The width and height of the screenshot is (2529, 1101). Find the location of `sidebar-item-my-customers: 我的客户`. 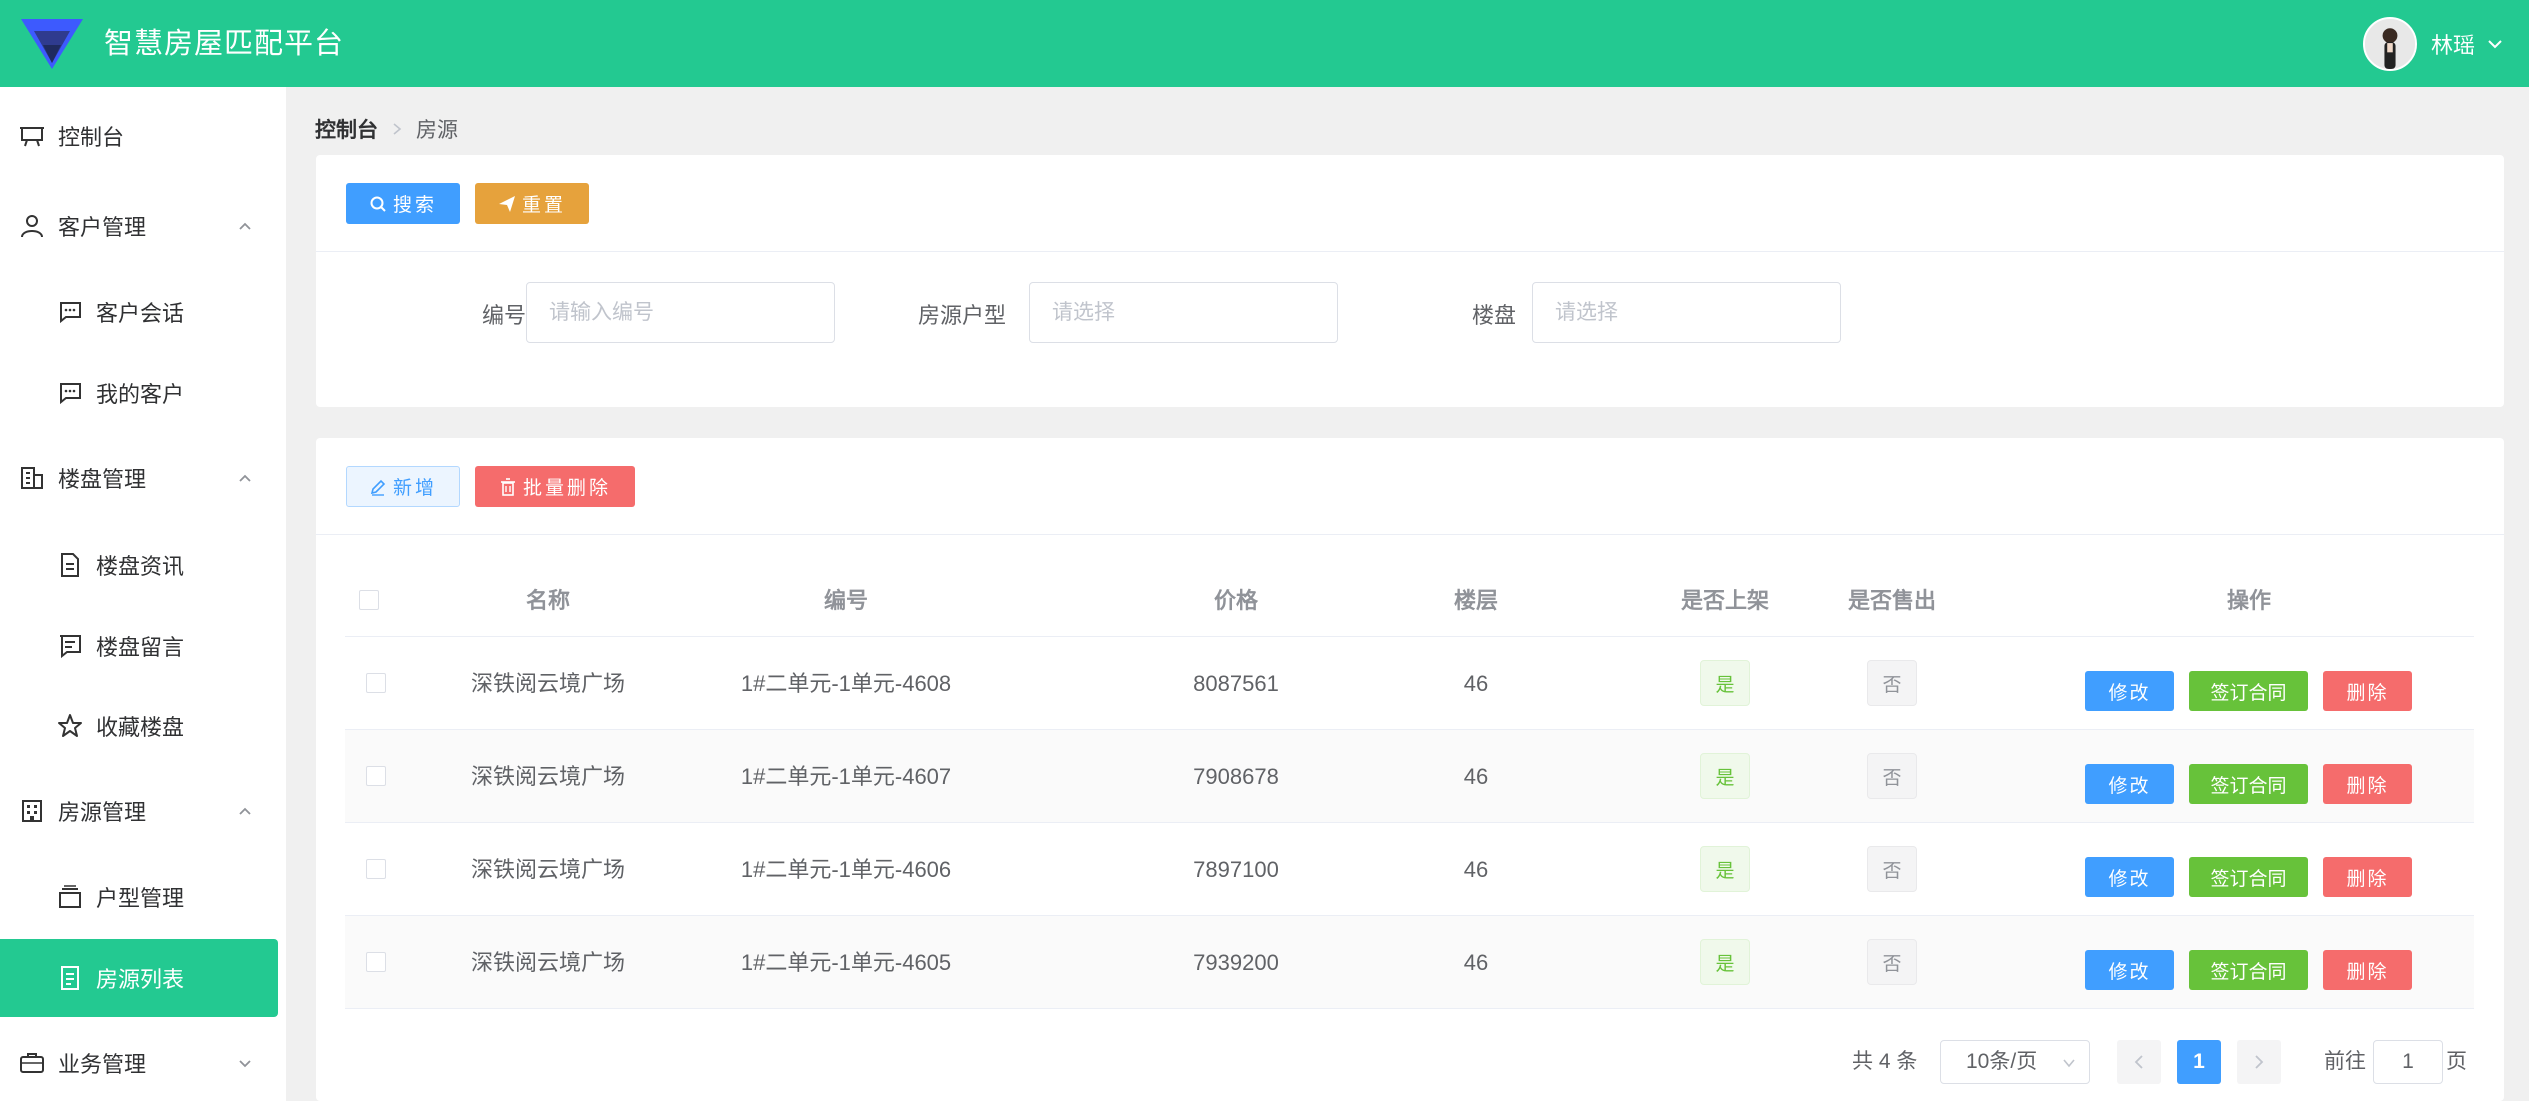

sidebar-item-my-customers: 我的客户 is located at coordinates (143, 393).